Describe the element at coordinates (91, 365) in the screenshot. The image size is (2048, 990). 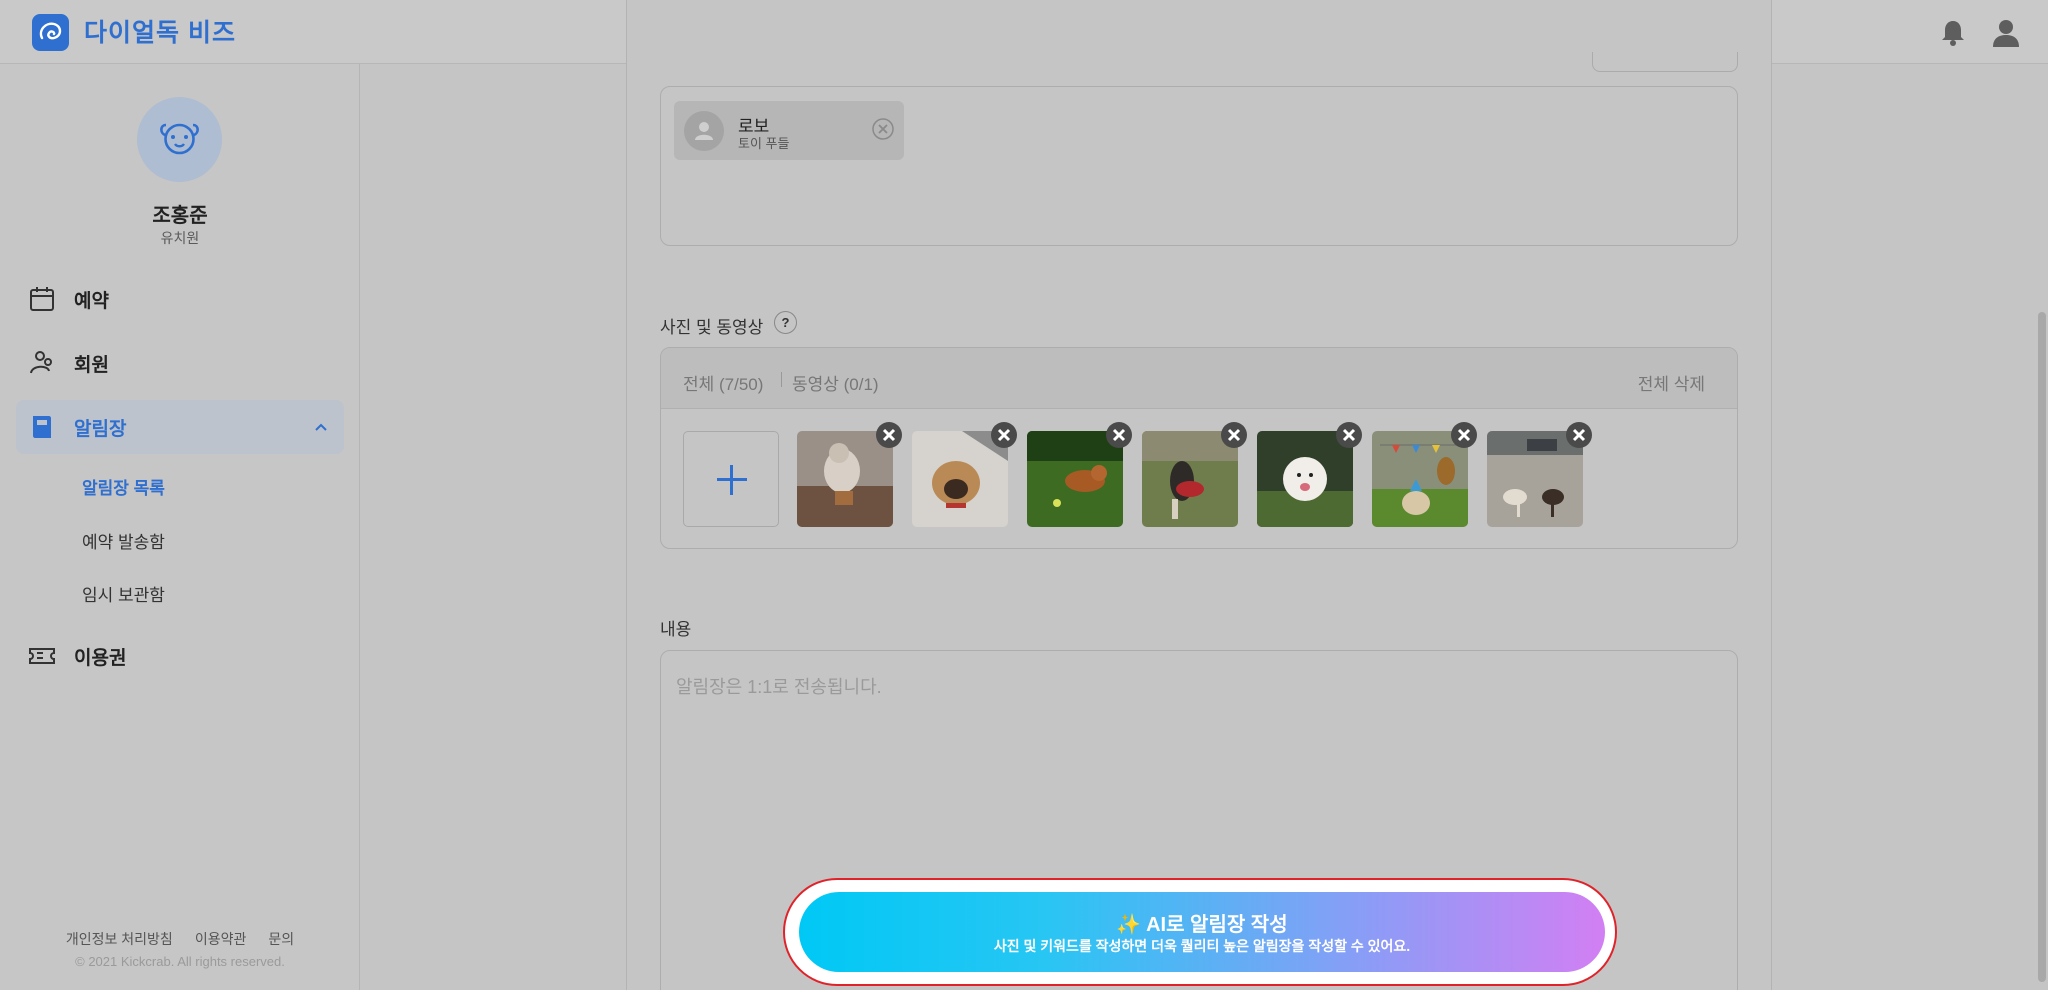
I see `sidebar-item-label: 회원` at that location.